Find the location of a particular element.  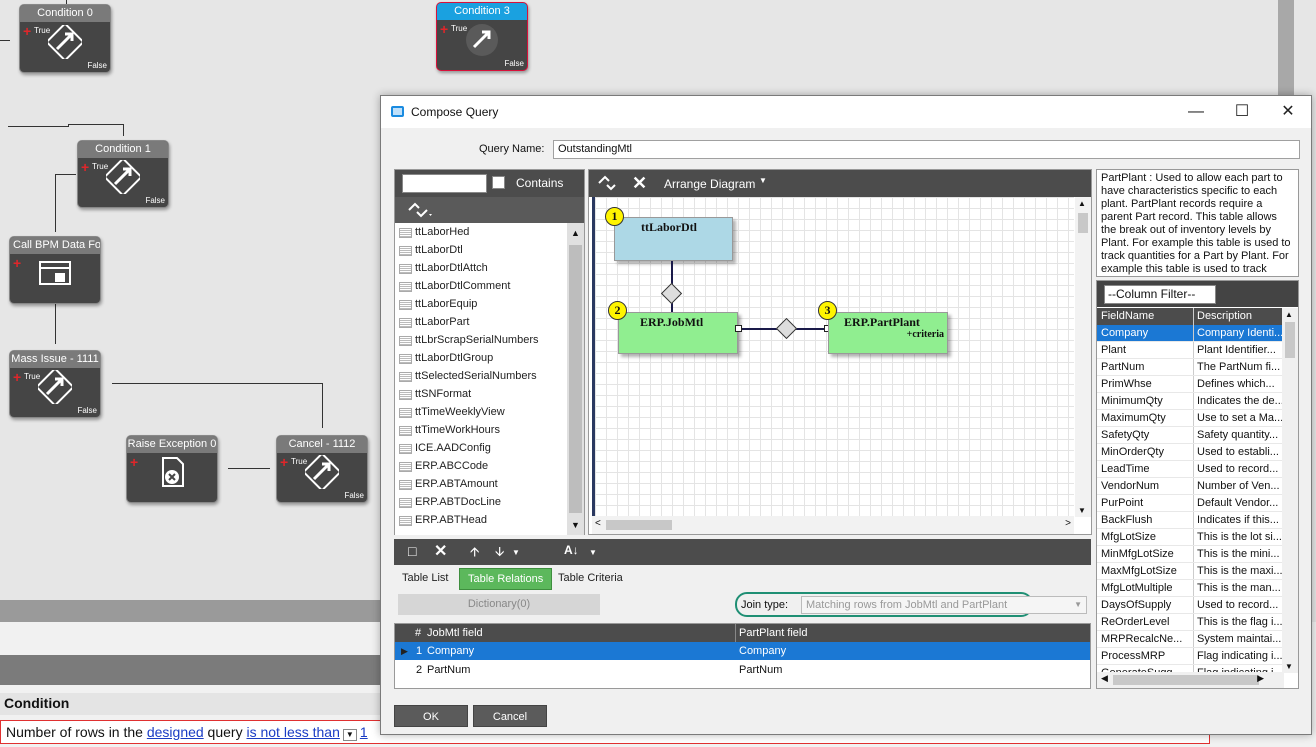

table-list-scrollbar: ▲ ▼ is located at coordinates (575, 379).